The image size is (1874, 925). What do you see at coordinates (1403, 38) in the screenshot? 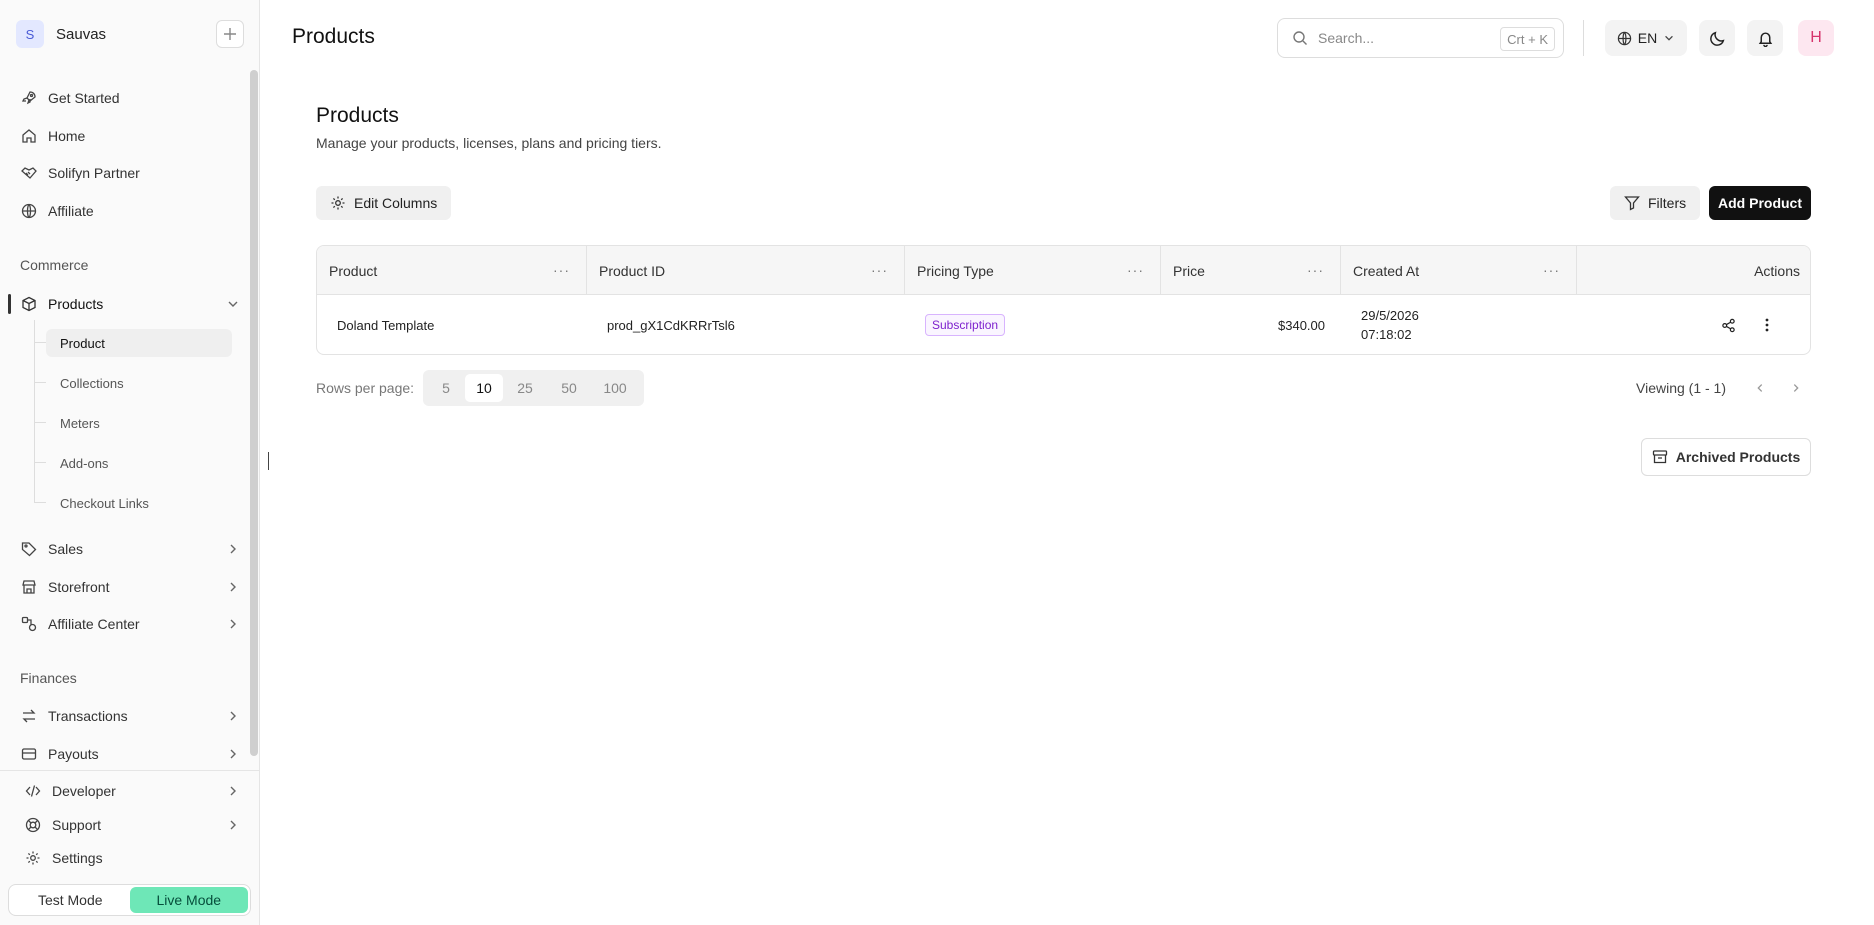
I see `search-input` at bounding box center [1403, 38].